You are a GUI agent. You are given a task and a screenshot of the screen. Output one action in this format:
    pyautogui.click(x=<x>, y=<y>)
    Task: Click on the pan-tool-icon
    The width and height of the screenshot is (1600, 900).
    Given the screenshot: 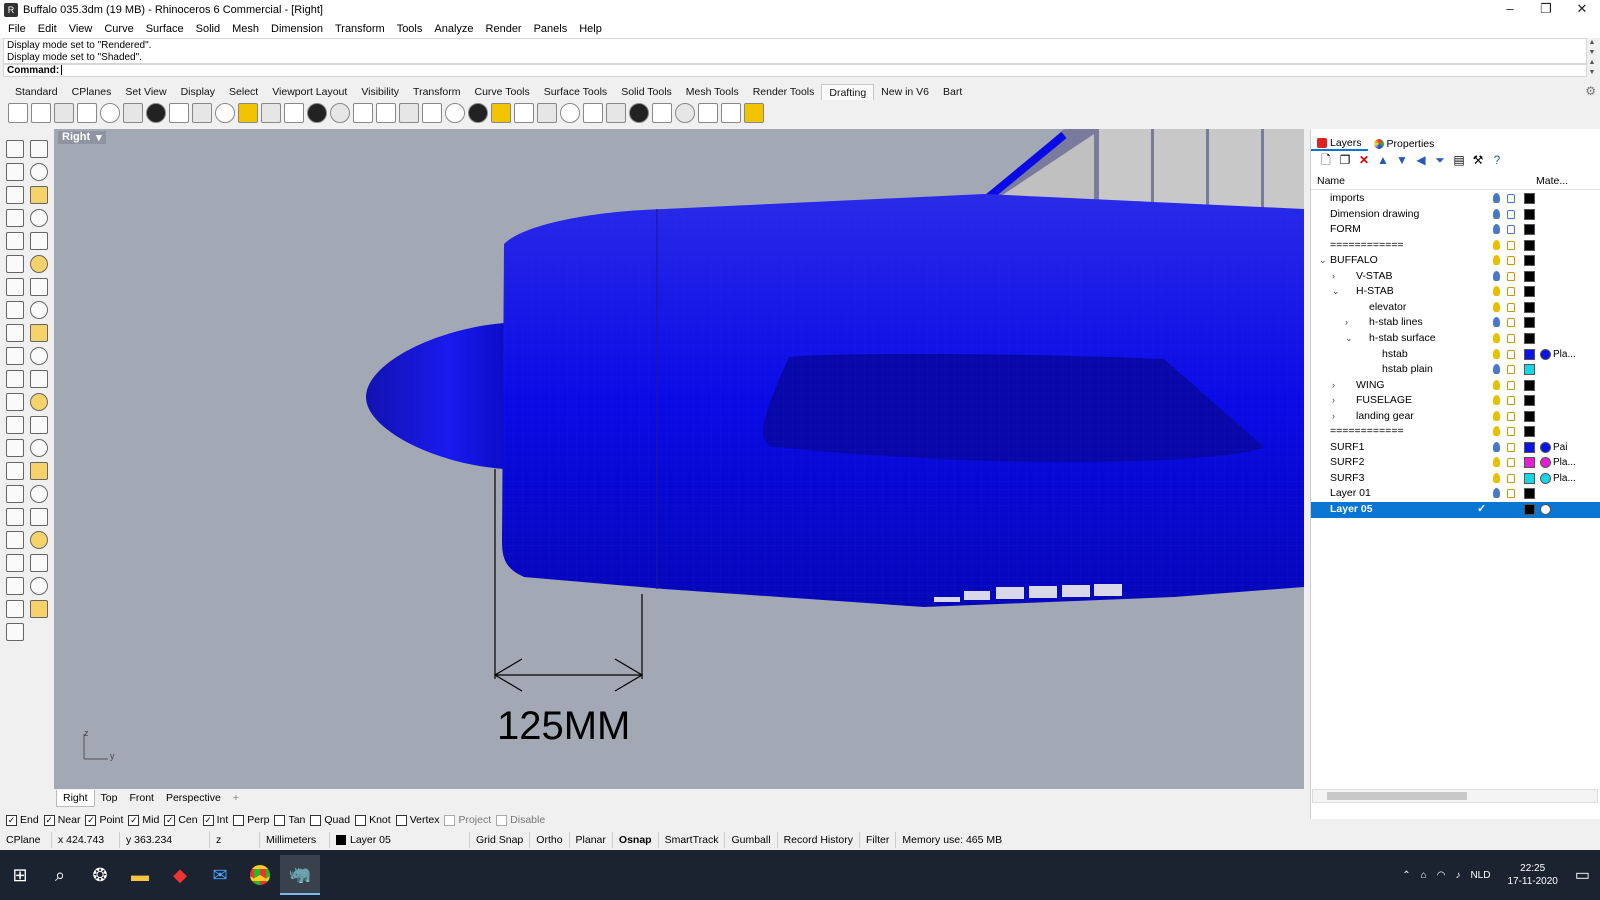 What is the action you would take?
    pyautogui.click(x=39, y=517)
    